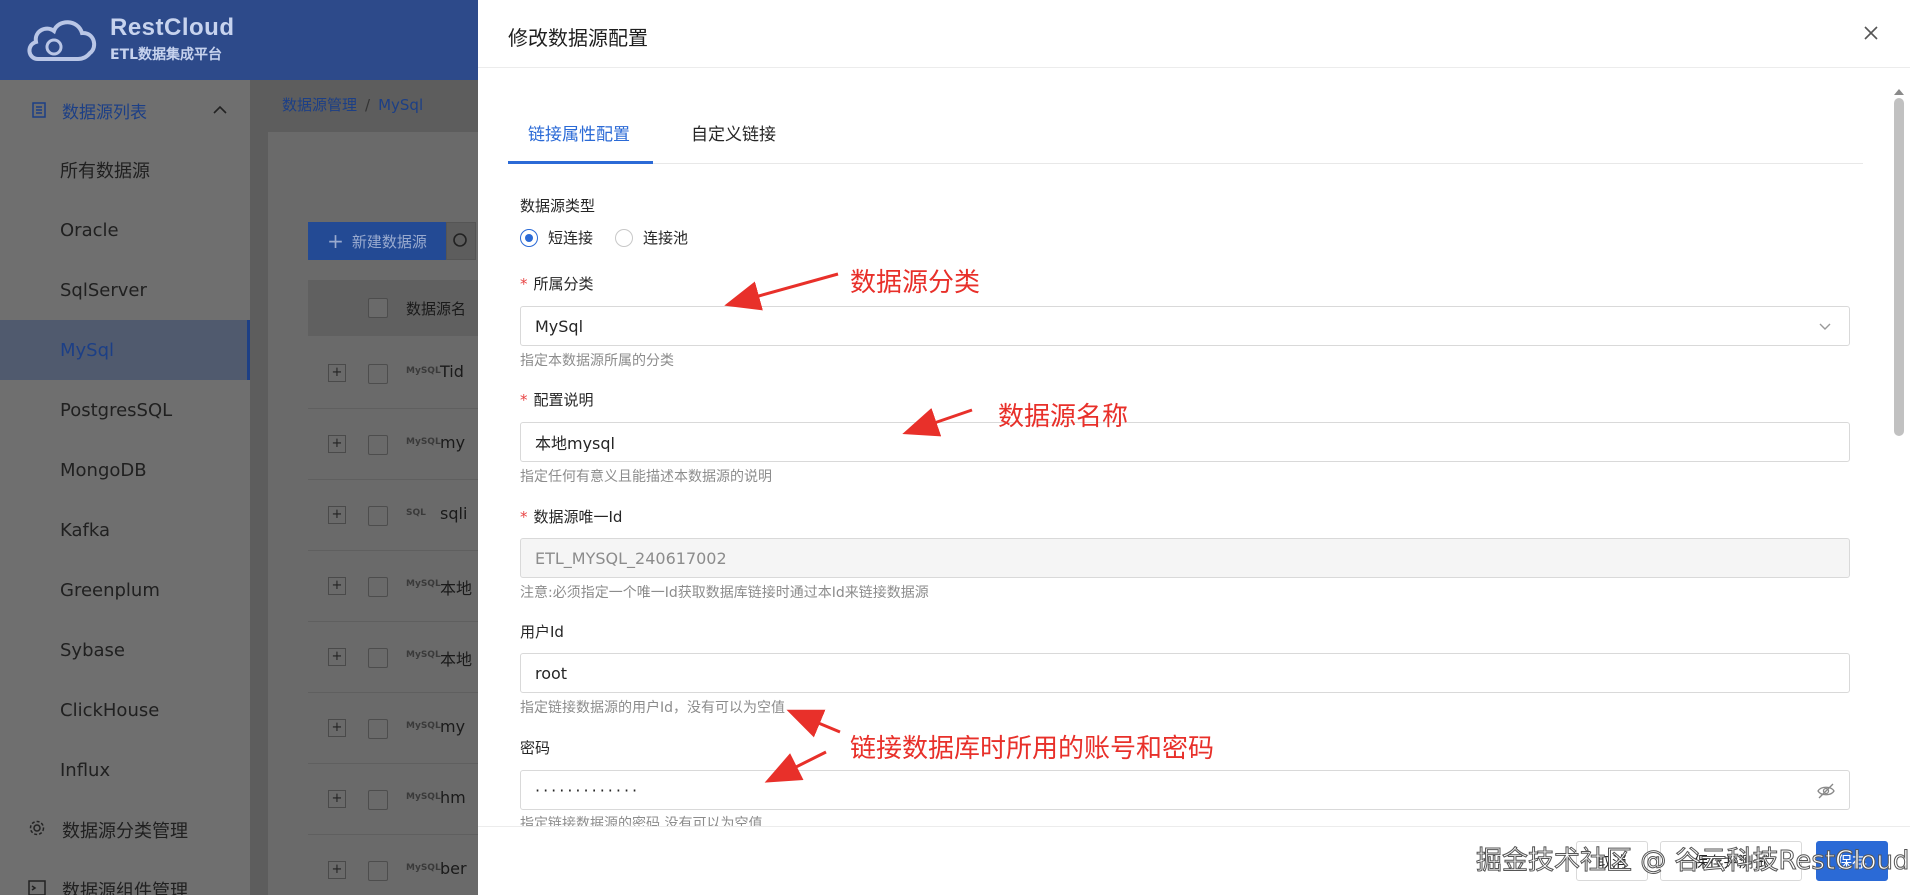 This screenshot has height=895, width=1910. What do you see at coordinates (335, 241) in the screenshot?
I see `plus-icon: +` at bounding box center [335, 241].